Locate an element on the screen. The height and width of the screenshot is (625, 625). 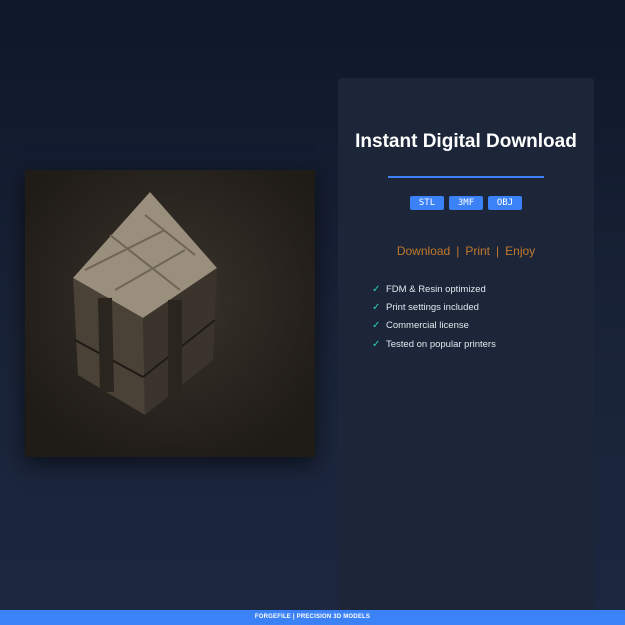
format-badge-3mf: 3MF is located at coordinates (466, 203).